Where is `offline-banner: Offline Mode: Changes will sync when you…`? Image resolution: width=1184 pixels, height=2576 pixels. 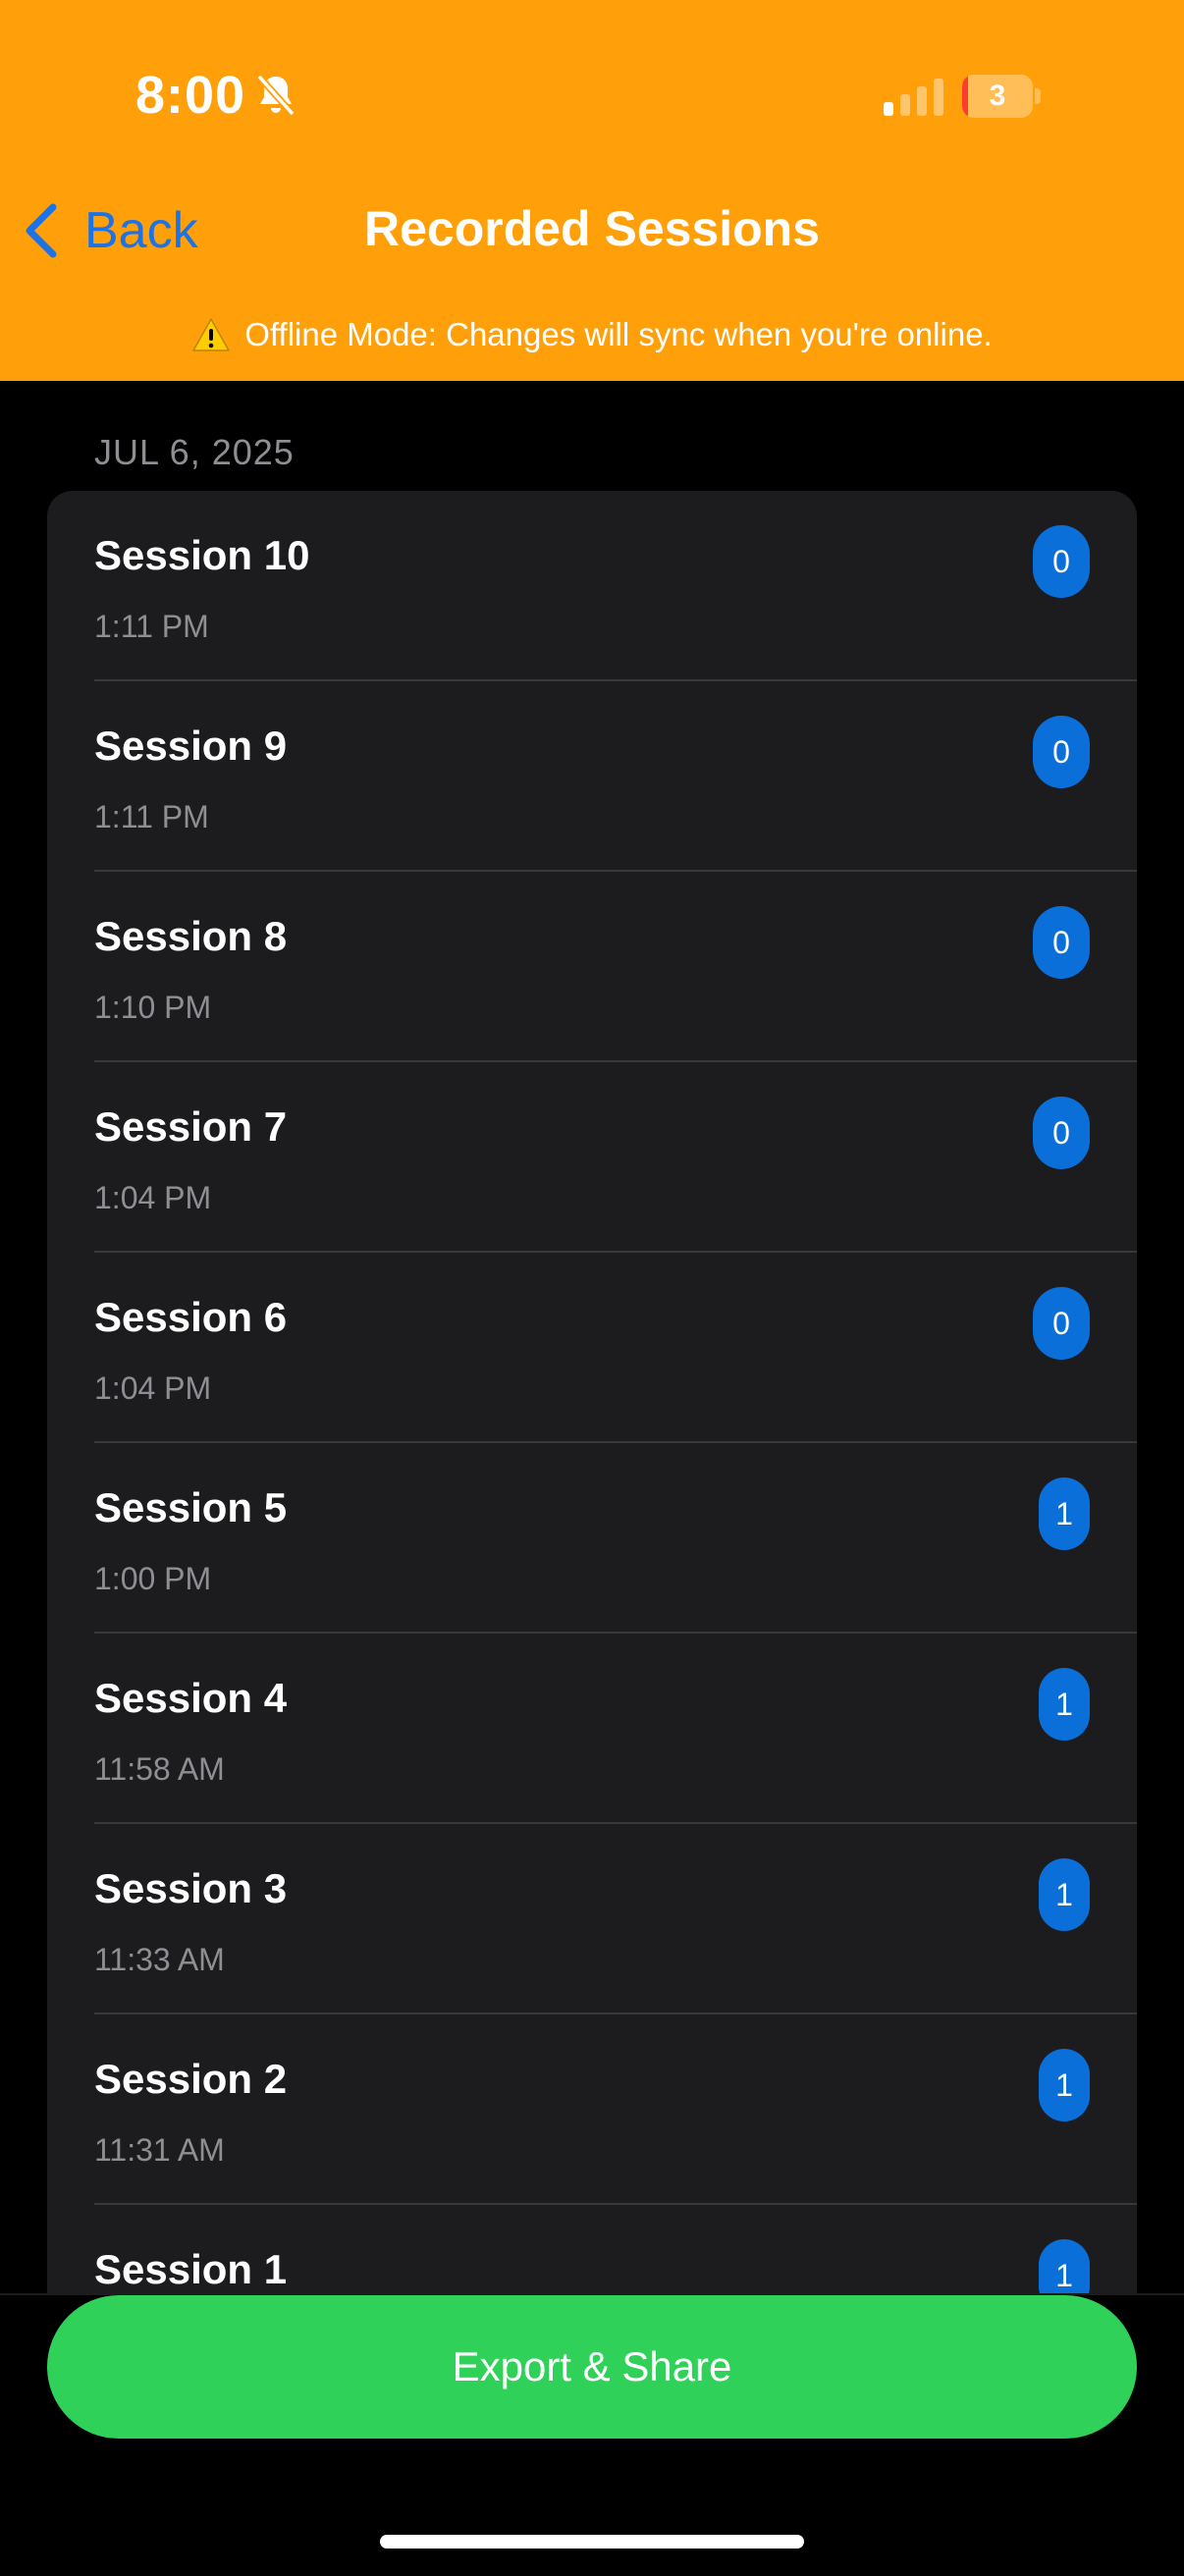 offline-banner: Offline Mode: Changes will sync when you… is located at coordinates (592, 334).